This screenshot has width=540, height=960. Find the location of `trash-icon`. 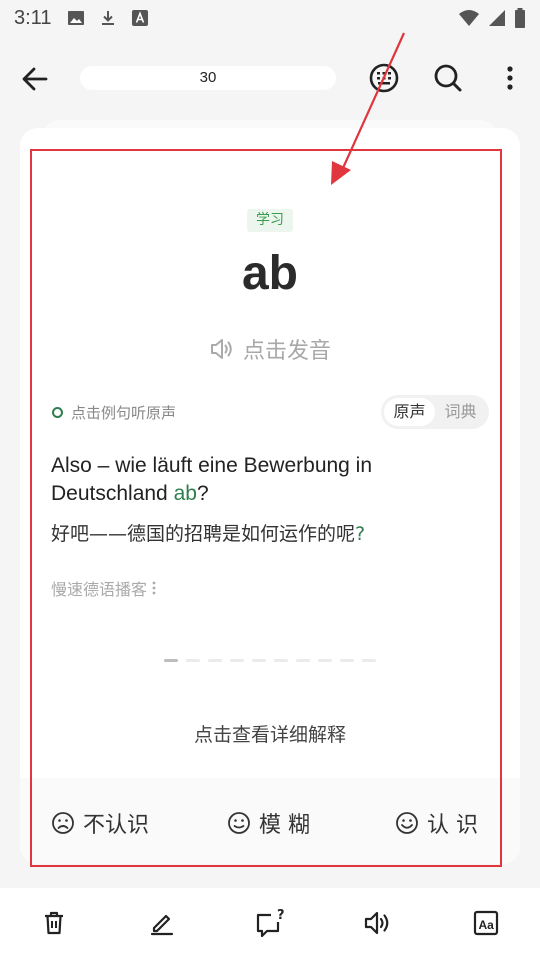

trash-icon is located at coordinates (54, 923).